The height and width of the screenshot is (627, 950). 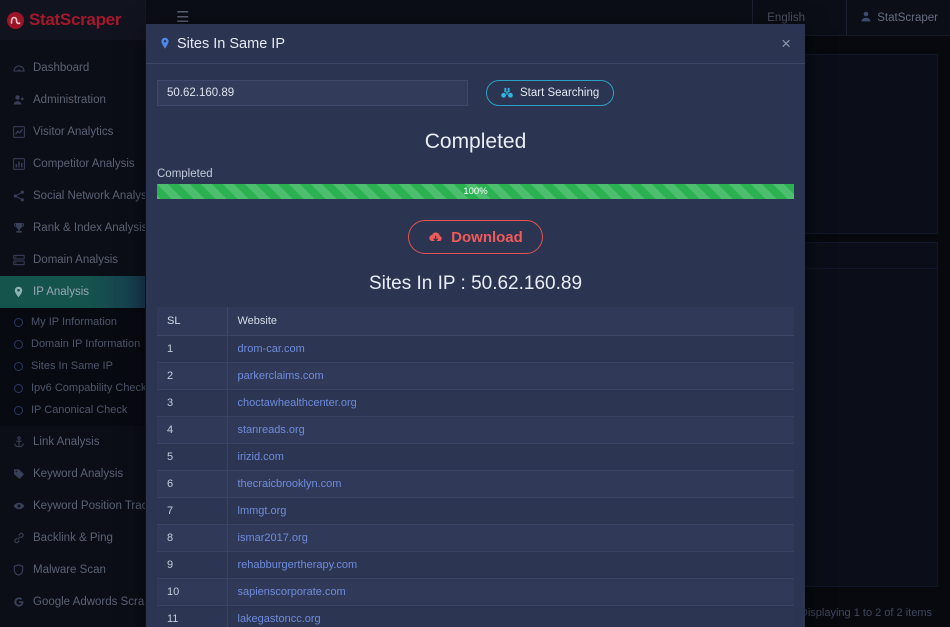 I want to click on sidebar-subitem-my-ip-information: My IP Information, so click(x=72, y=322).